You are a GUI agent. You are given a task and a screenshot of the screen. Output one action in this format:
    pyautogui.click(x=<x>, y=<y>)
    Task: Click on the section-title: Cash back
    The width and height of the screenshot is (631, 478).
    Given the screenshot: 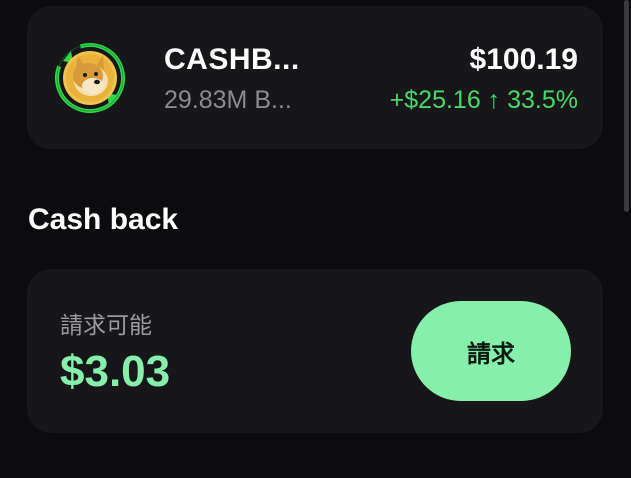 What is the action you would take?
    pyautogui.click(x=103, y=219)
    